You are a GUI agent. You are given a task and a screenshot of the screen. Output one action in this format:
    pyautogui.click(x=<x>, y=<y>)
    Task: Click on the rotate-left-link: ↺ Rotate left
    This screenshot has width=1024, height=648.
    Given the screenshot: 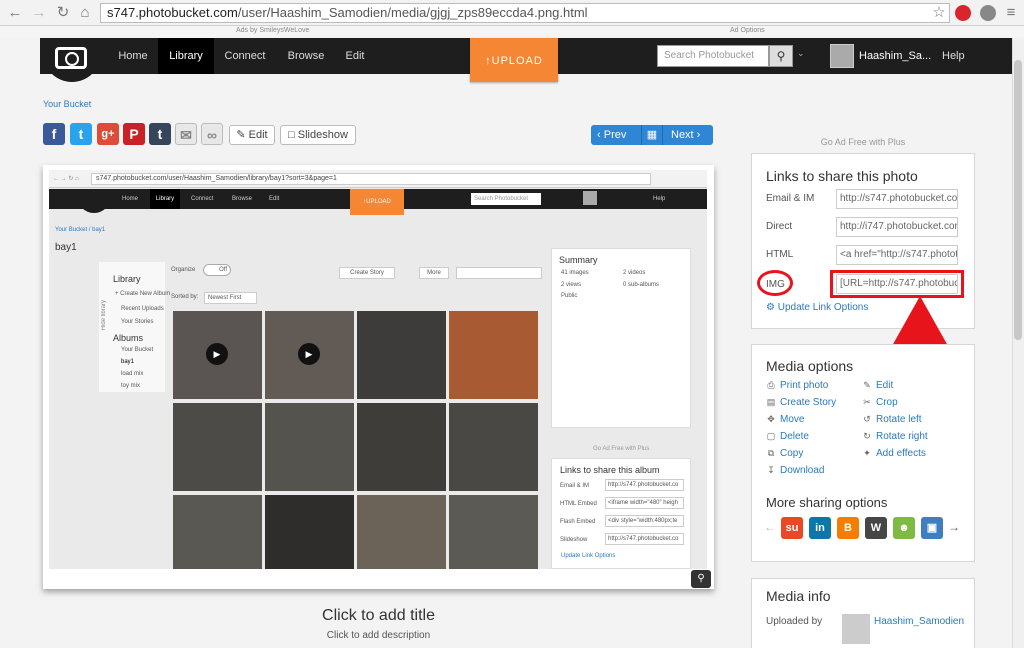 What is the action you would take?
    pyautogui.click(x=891, y=419)
    